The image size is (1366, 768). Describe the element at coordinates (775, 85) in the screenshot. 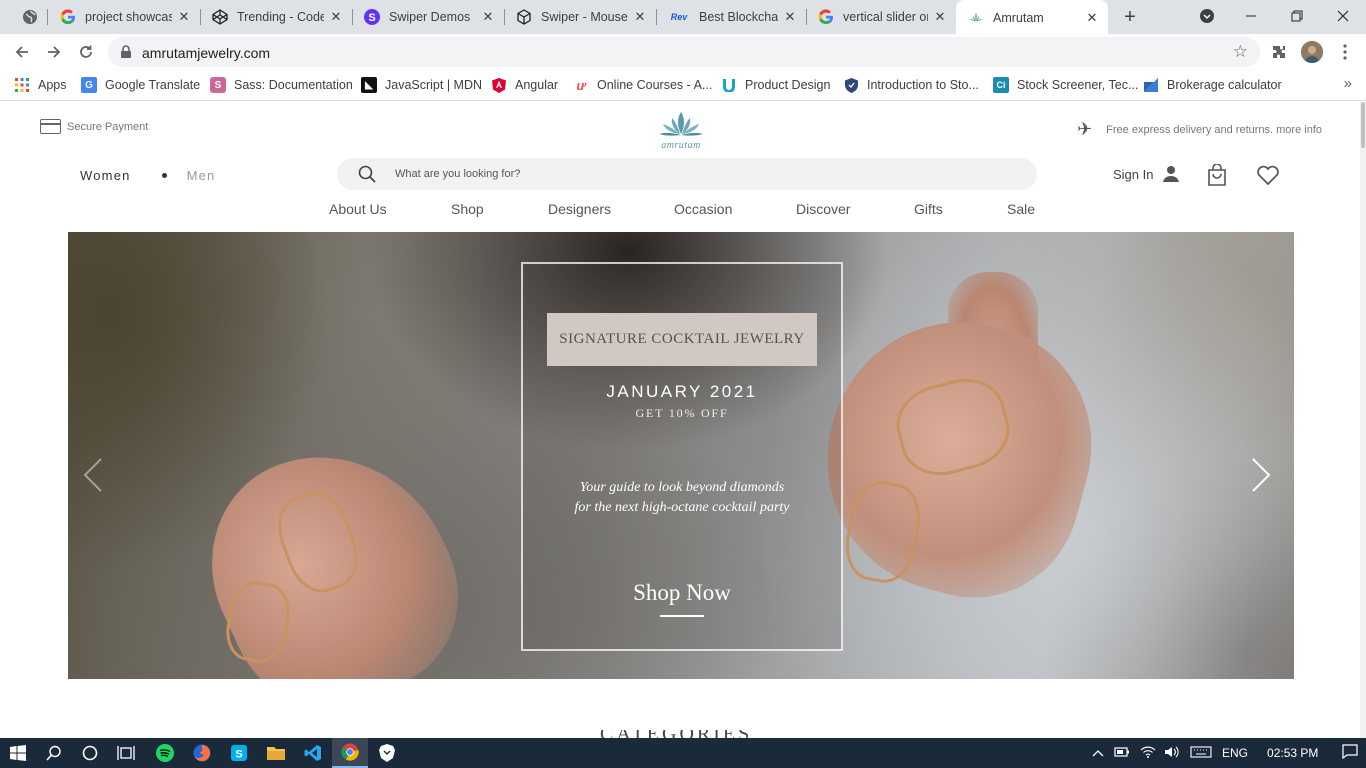

I see `bookmark-product-design: Product Design` at that location.